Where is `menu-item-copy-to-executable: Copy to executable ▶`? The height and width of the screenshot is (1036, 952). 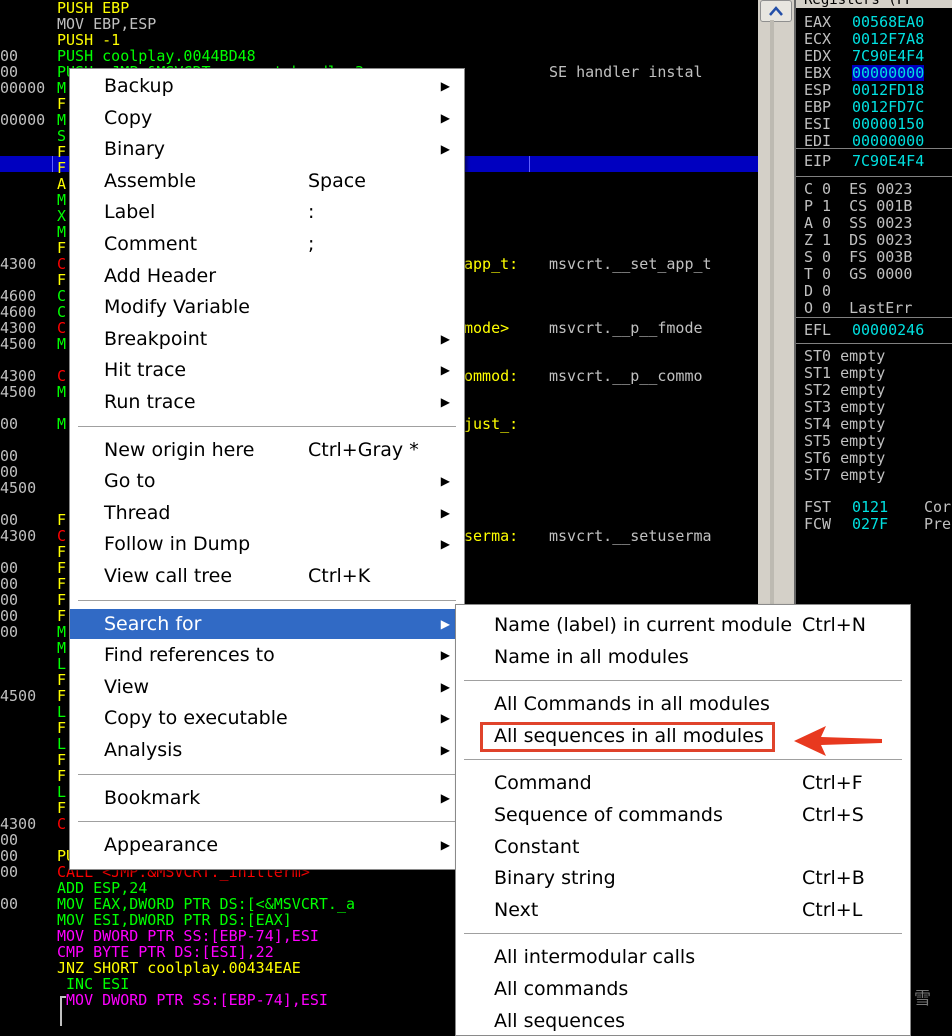 menu-item-copy-to-executable: Copy to executable ▶ is located at coordinates (267, 718).